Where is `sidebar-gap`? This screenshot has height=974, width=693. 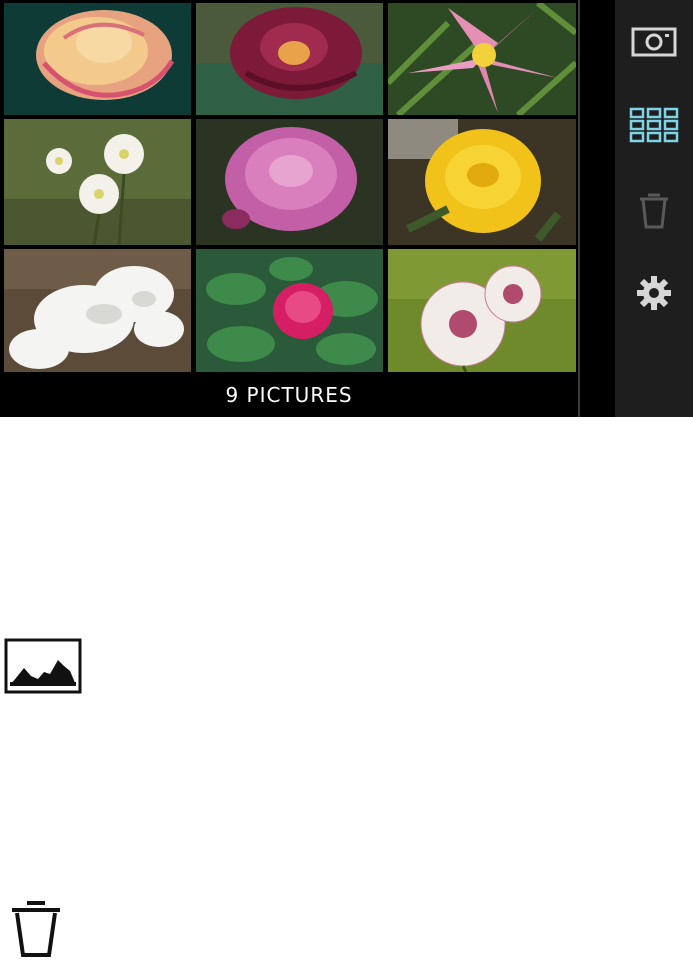 sidebar-gap is located at coordinates (597, 208).